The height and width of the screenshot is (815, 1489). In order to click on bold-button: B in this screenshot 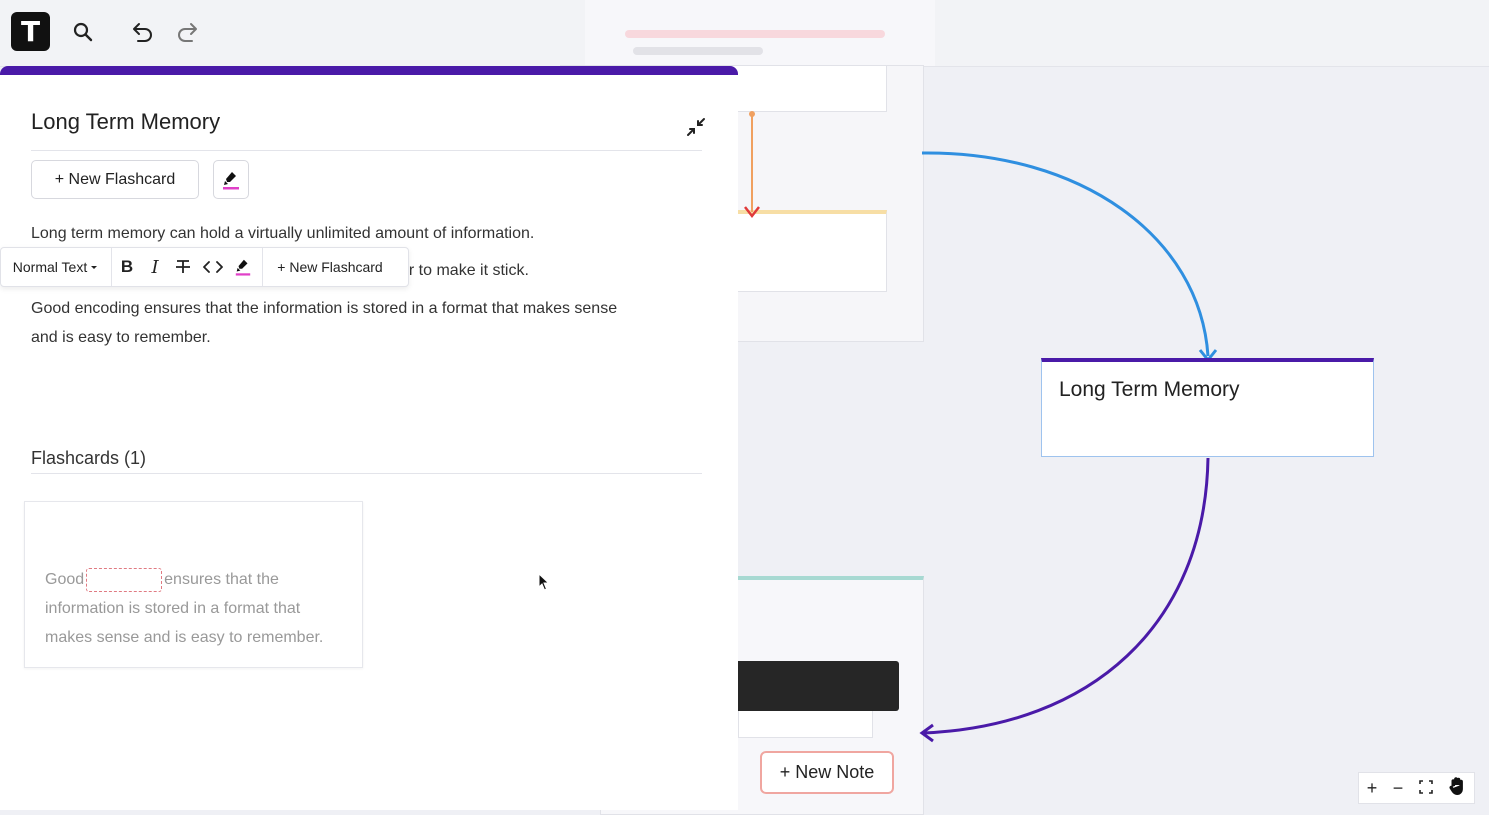, I will do `click(127, 267)`.